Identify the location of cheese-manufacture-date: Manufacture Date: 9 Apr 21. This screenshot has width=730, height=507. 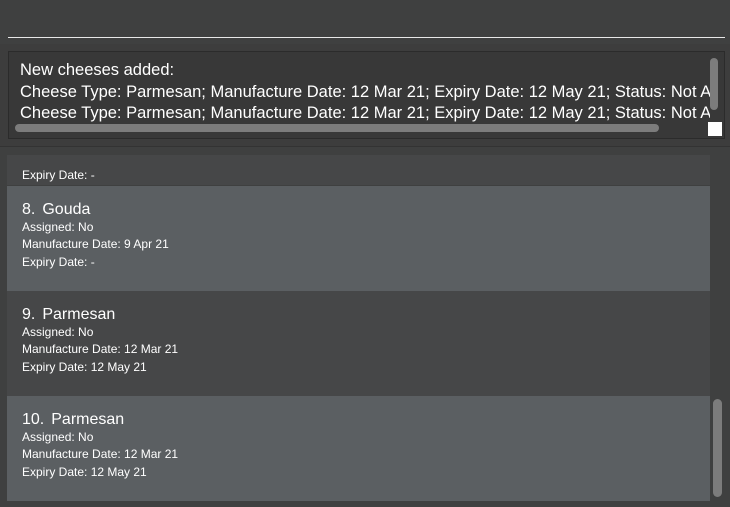
(95, 244).